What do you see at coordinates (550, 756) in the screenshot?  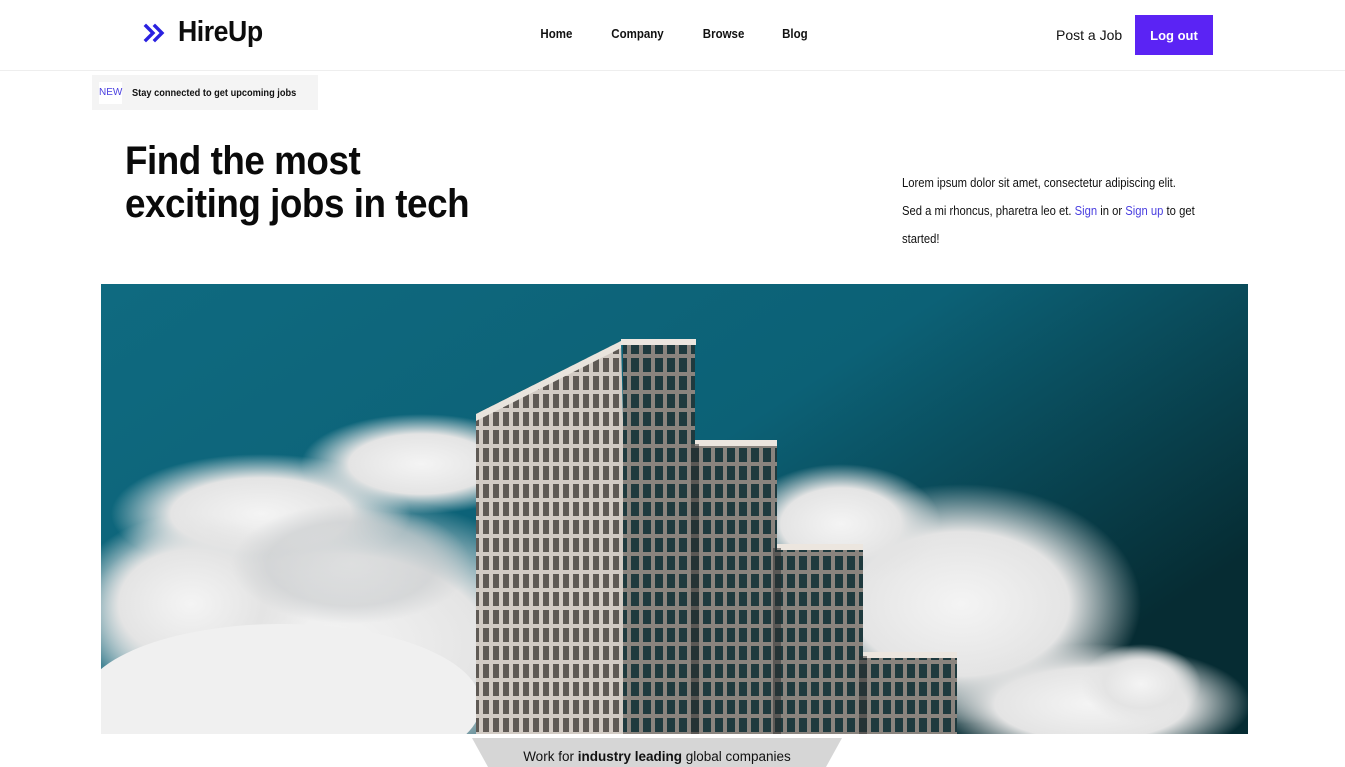 I see `ribbon-prefix: Work for` at bounding box center [550, 756].